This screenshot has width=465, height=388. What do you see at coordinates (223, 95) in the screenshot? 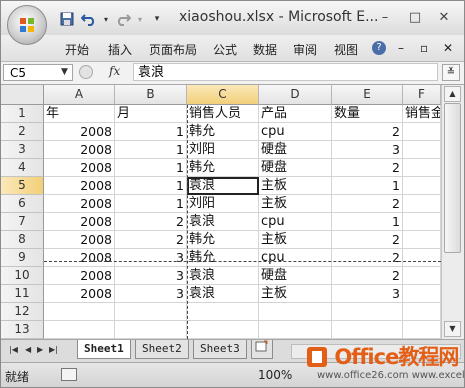
I see `column-header-c: C` at bounding box center [223, 95].